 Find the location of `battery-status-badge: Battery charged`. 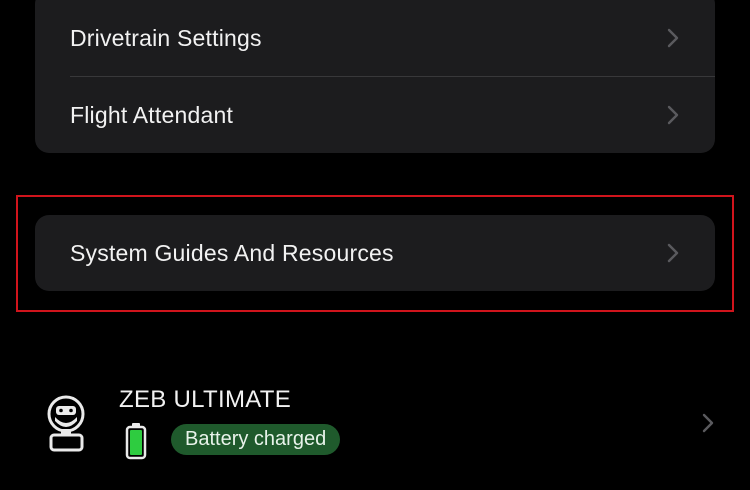

battery-status-badge: Battery charged is located at coordinates (256, 439).